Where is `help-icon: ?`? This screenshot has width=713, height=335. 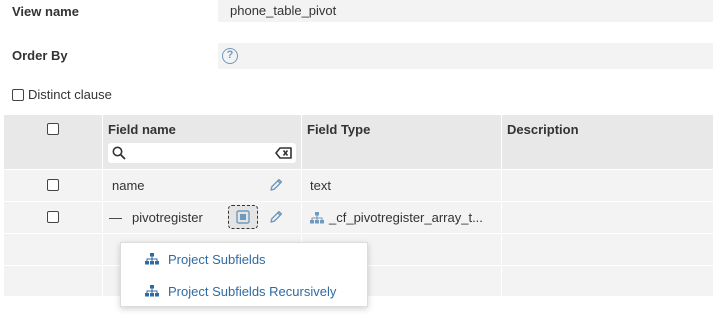 help-icon: ? is located at coordinates (230, 56).